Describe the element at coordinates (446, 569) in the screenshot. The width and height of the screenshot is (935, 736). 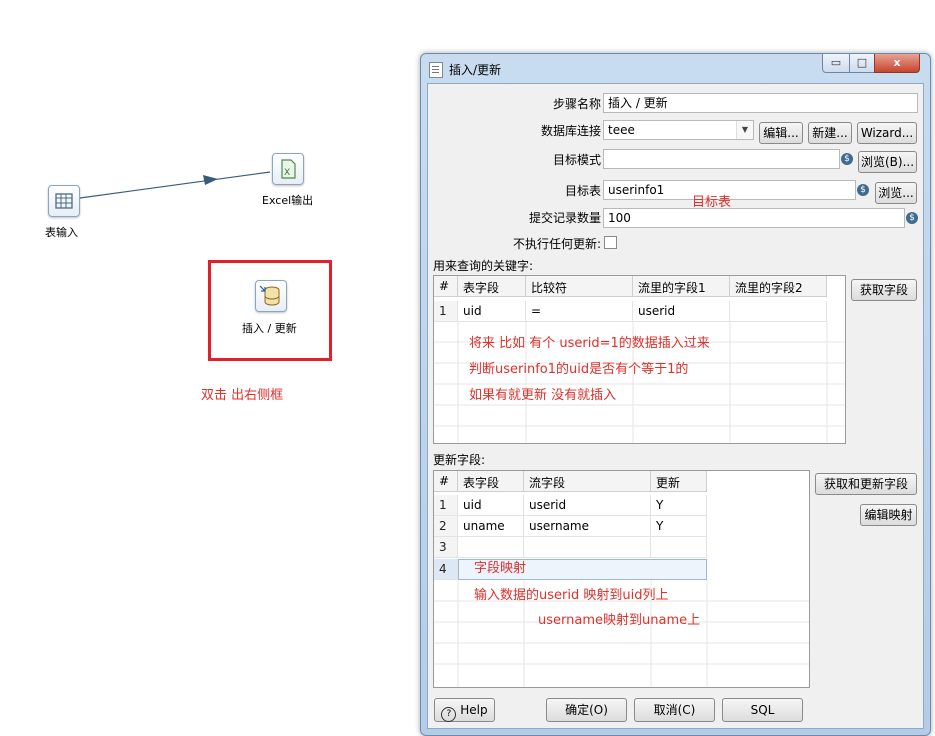
I see `row-number: 4` at that location.